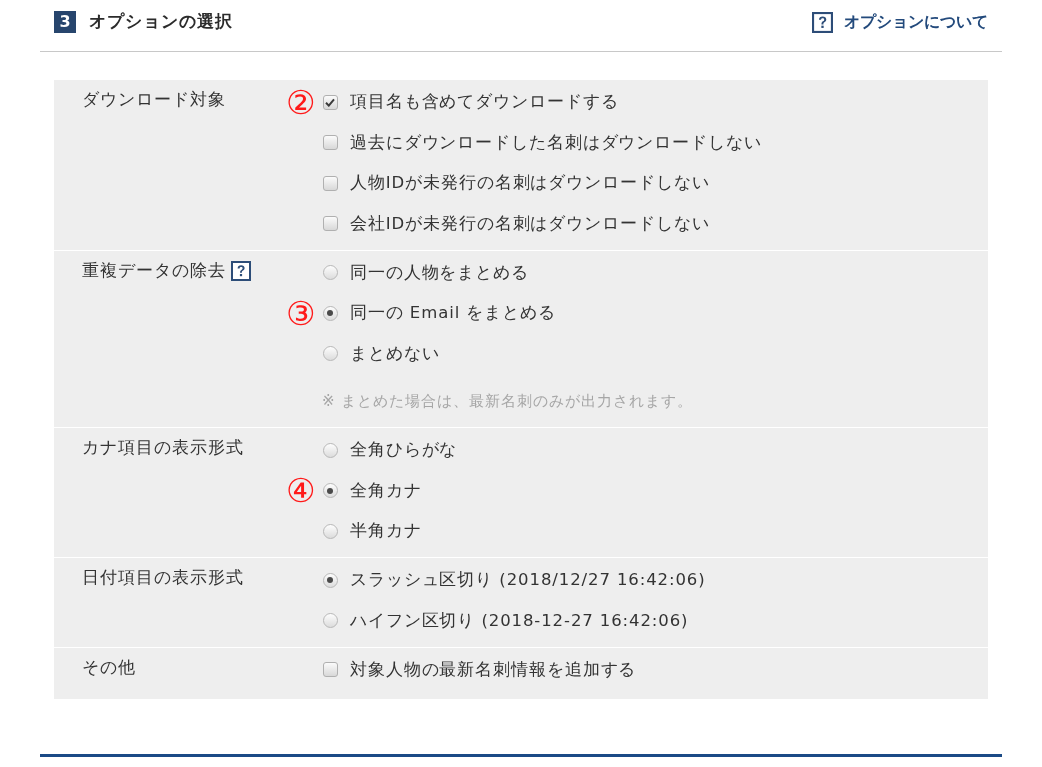 This screenshot has width=1042, height=767. I want to click on option-label: 重複データの除去, so click(154, 270).